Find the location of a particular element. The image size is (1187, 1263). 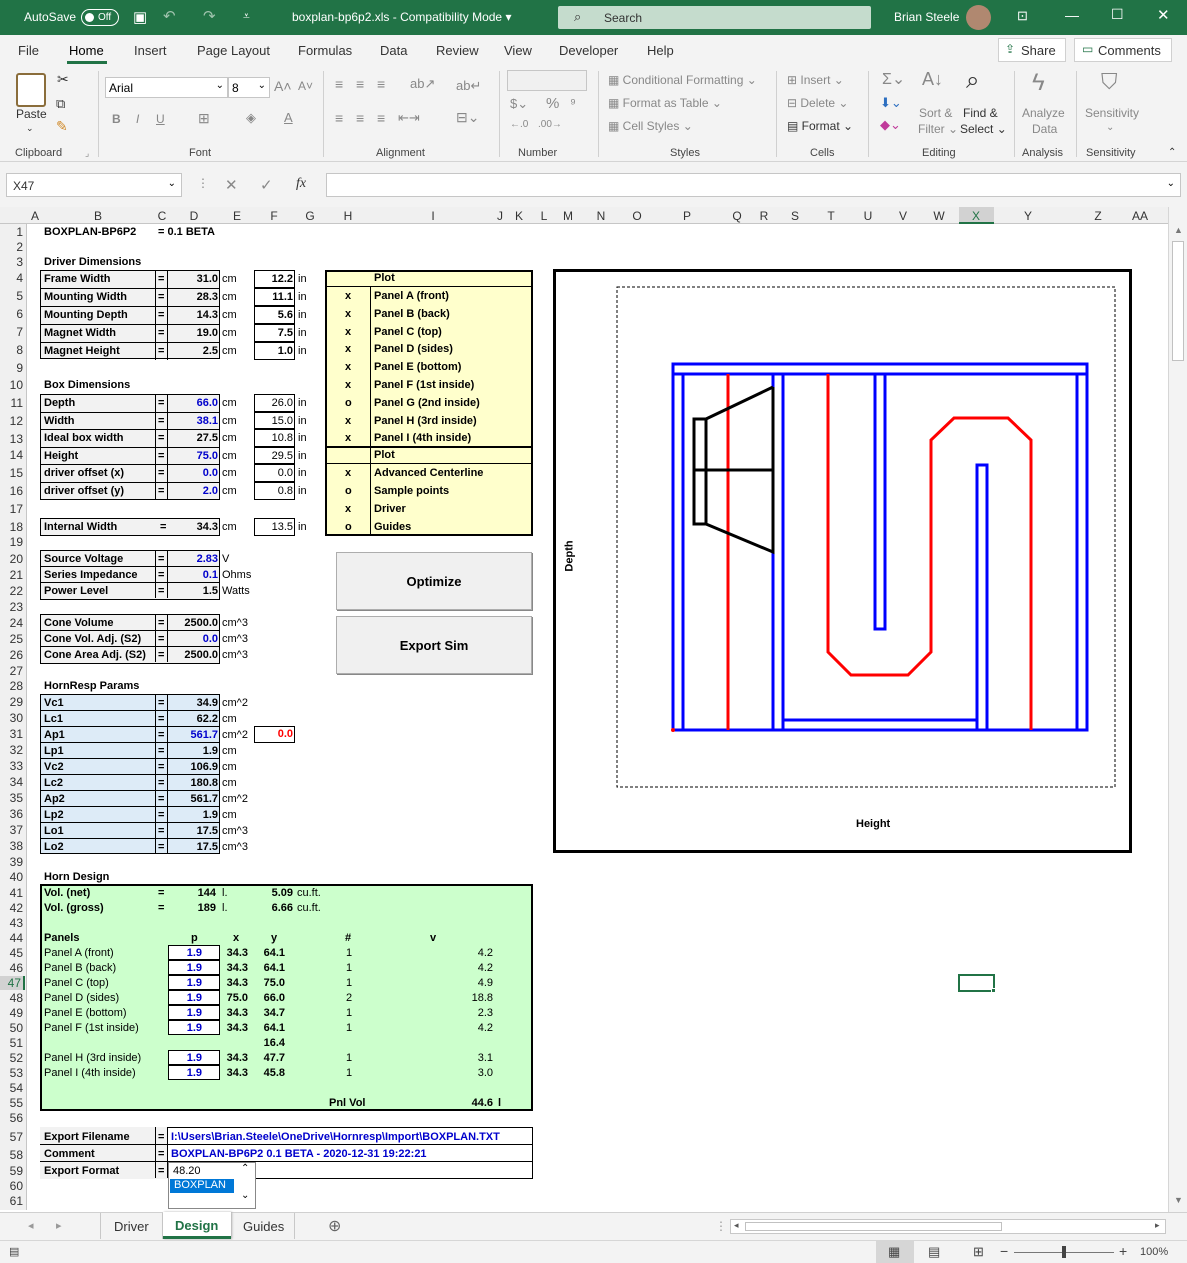

vol-gross-liters: 189 is located at coordinates (198, 908).